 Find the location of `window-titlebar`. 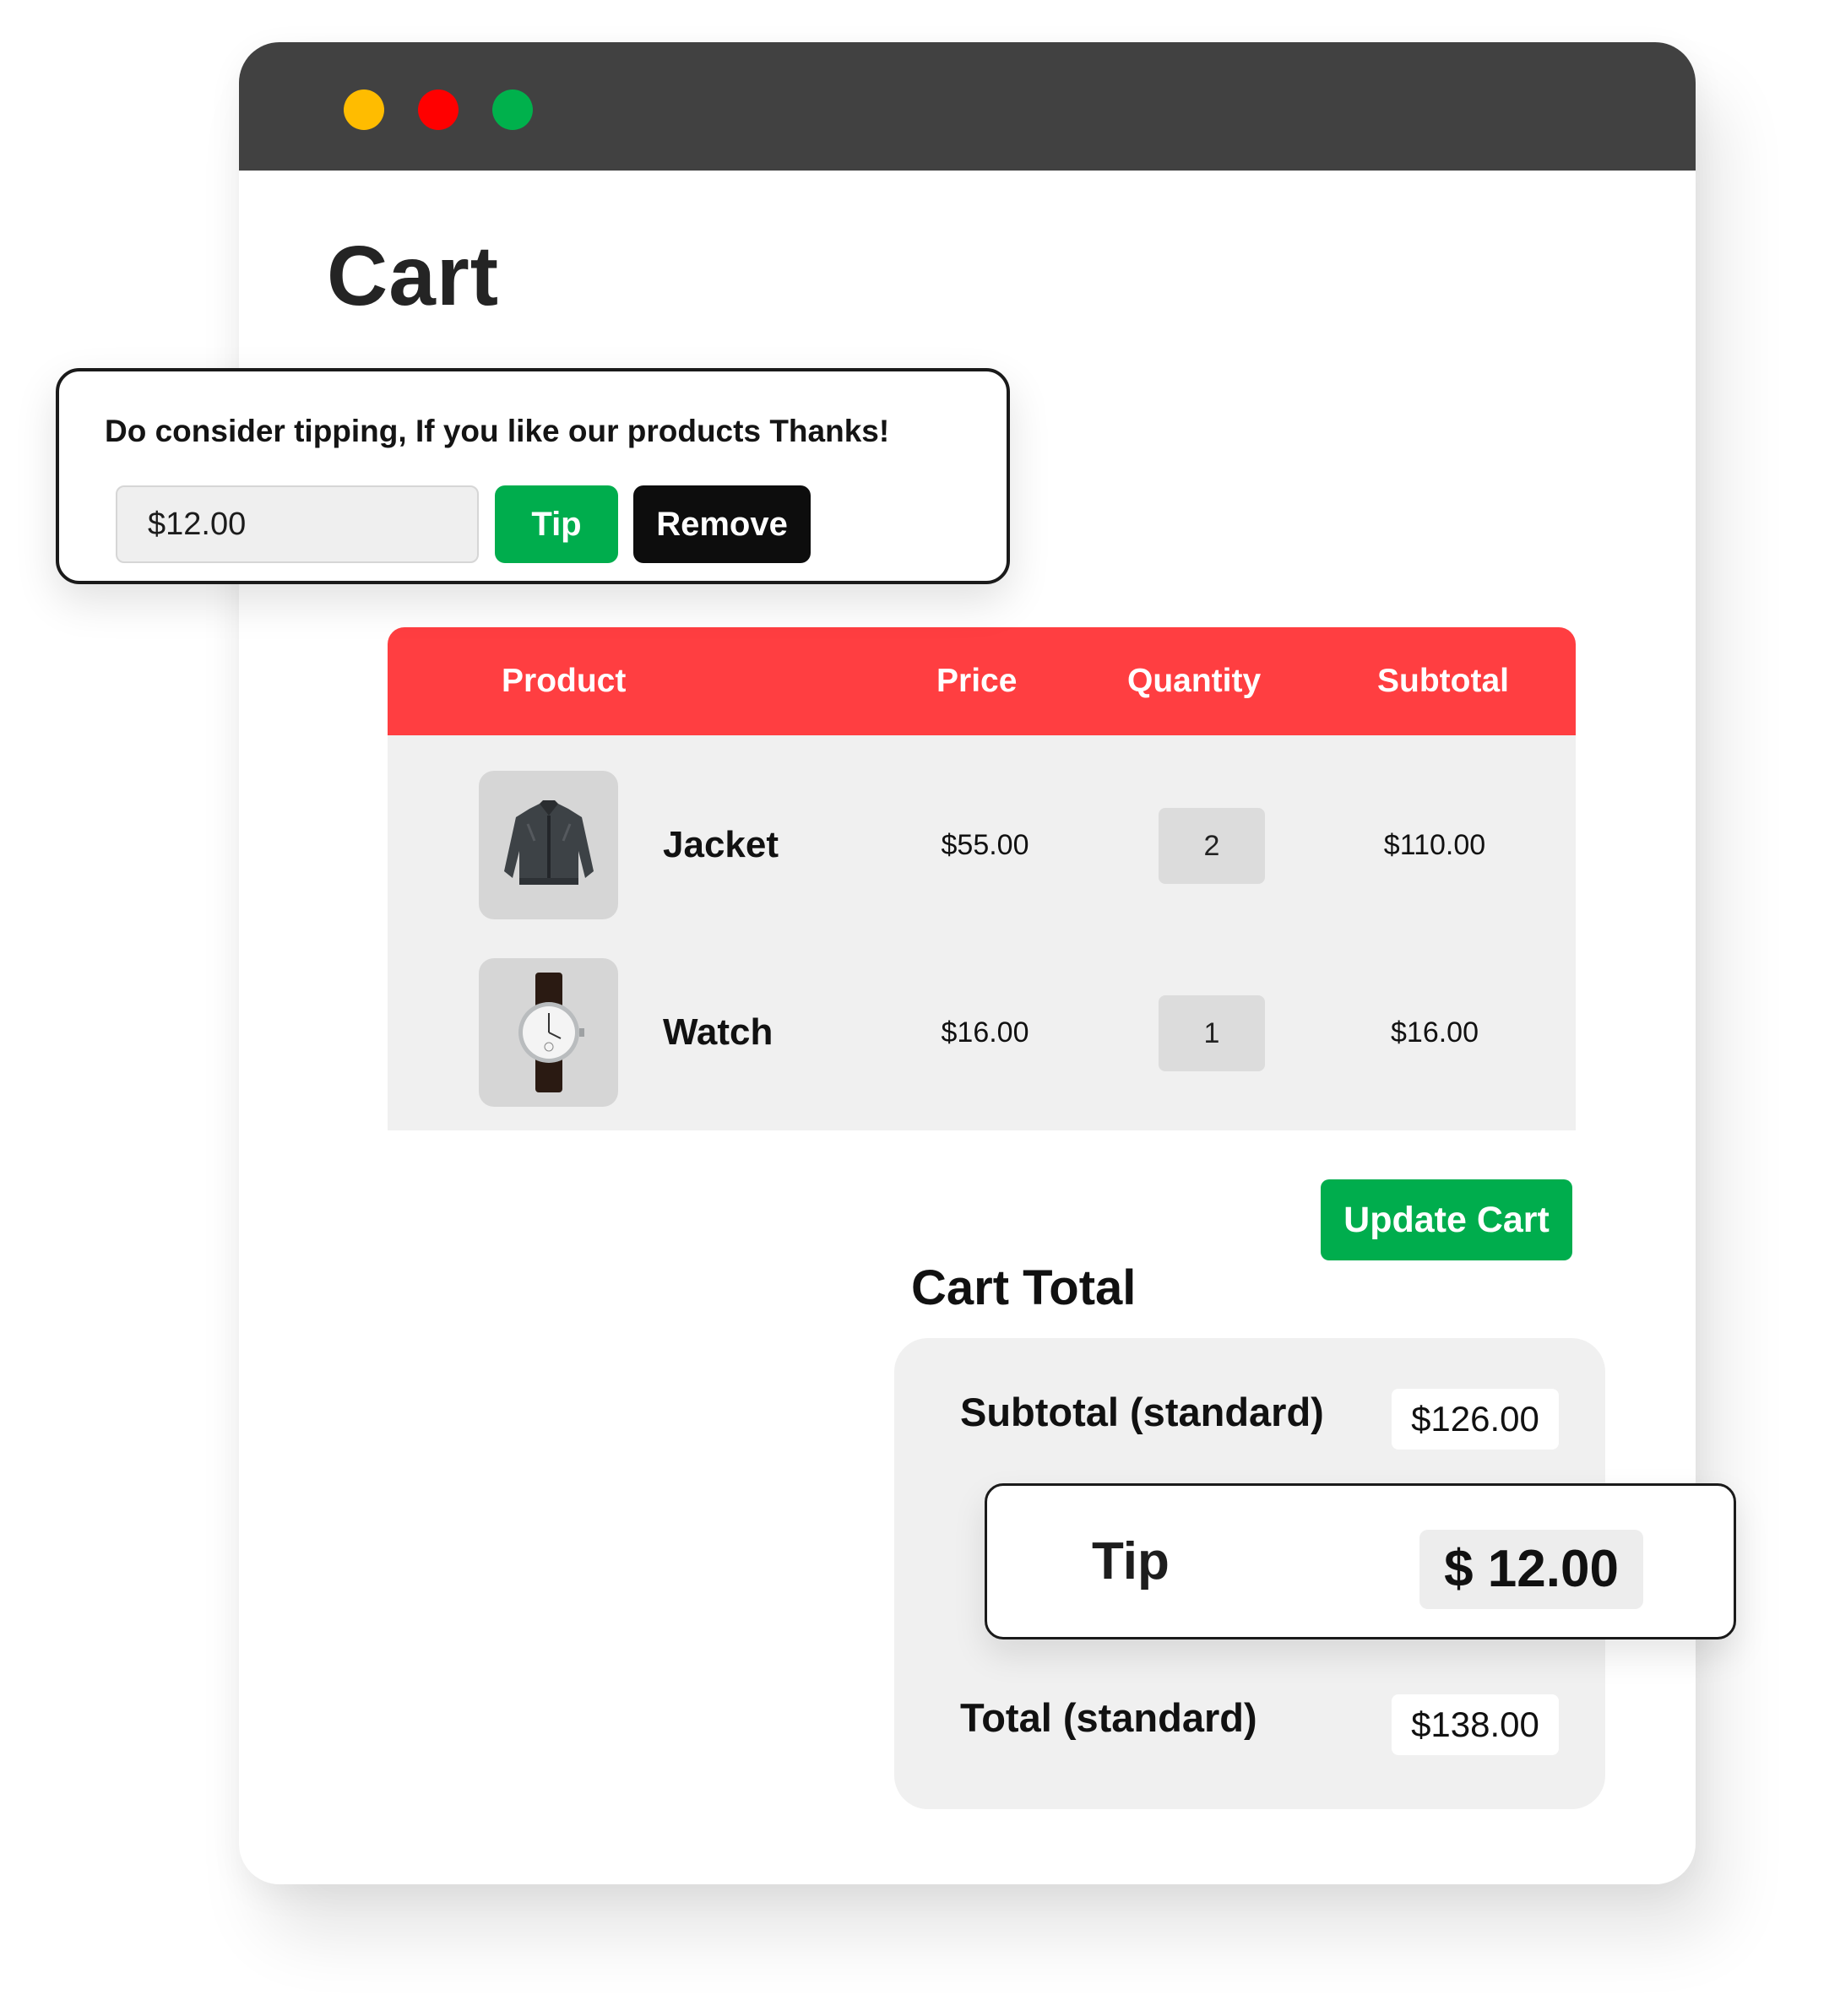

window-titlebar is located at coordinates (967, 106).